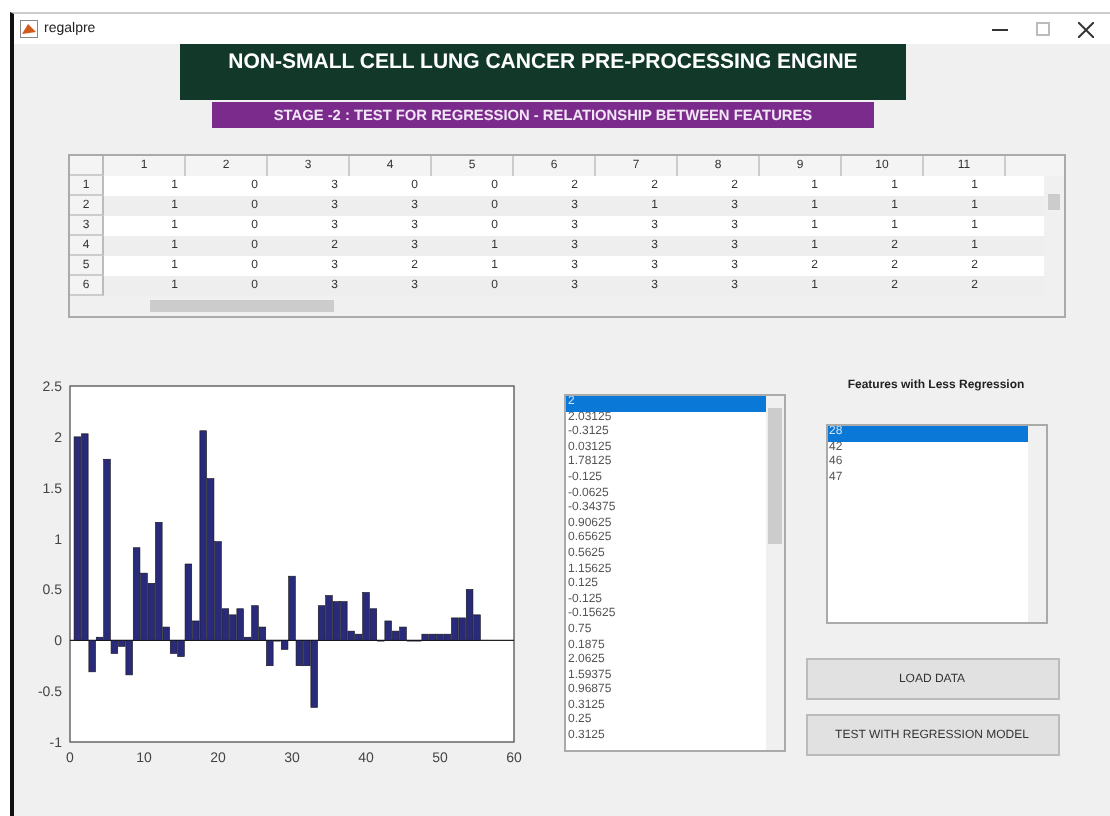 The image size is (1110, 816). I want to click on maximize-icon, so click(1043, 29).